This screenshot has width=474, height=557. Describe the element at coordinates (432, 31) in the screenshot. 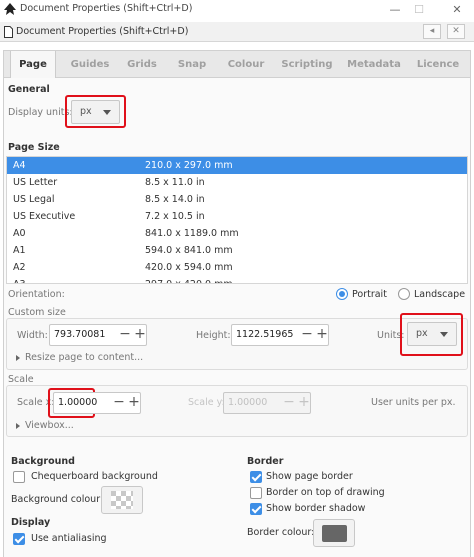

I see `dock-back-button: ◂` at that location.